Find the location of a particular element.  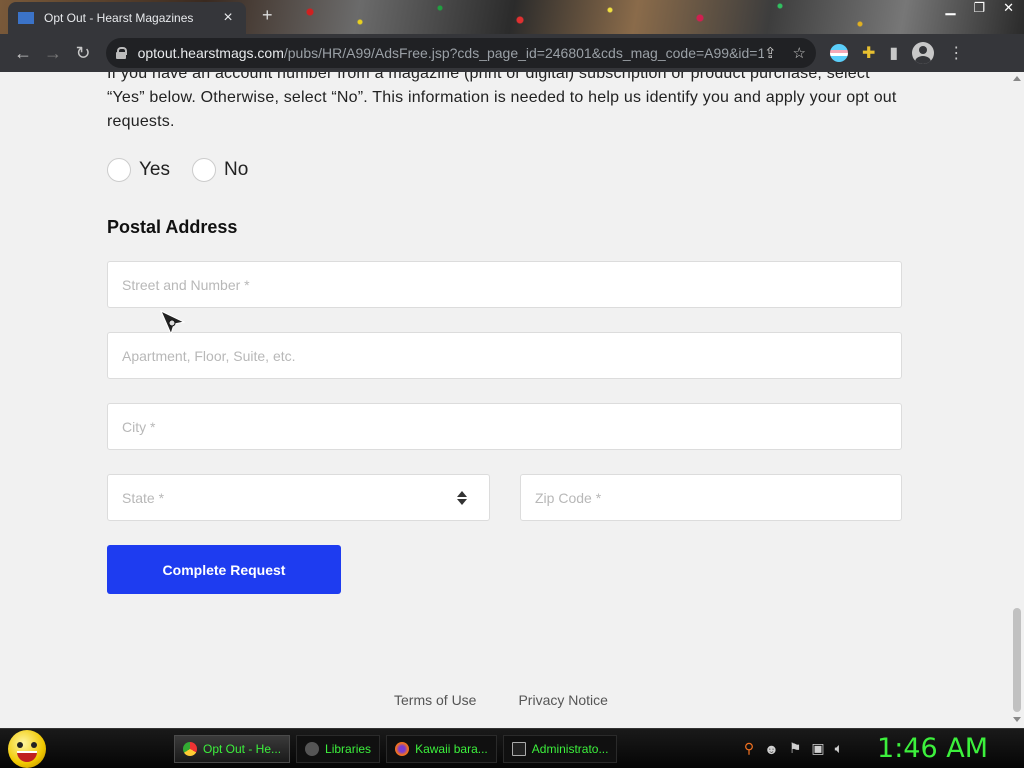

radio-yes is located at coordinates (119, 170).